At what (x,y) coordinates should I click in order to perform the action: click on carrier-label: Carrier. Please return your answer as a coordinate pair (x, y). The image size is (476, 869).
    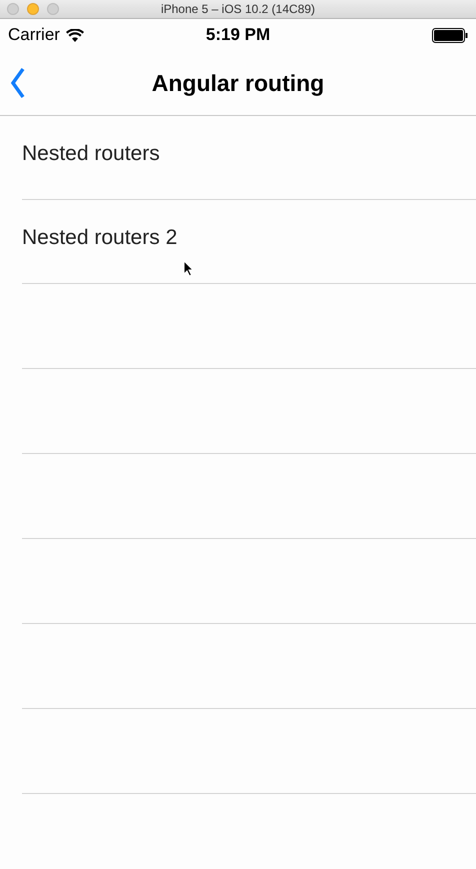
    Looking at the image, I should click on (34, 35).